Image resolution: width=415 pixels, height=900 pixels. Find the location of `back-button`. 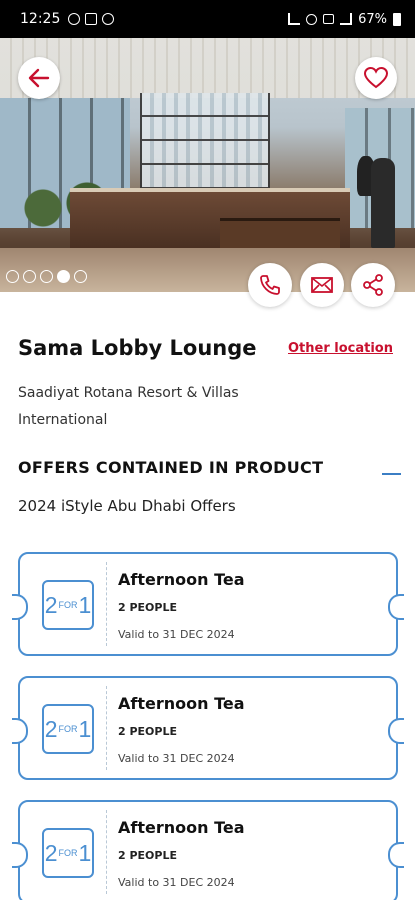

back-button is located at coordinates (39, 78).